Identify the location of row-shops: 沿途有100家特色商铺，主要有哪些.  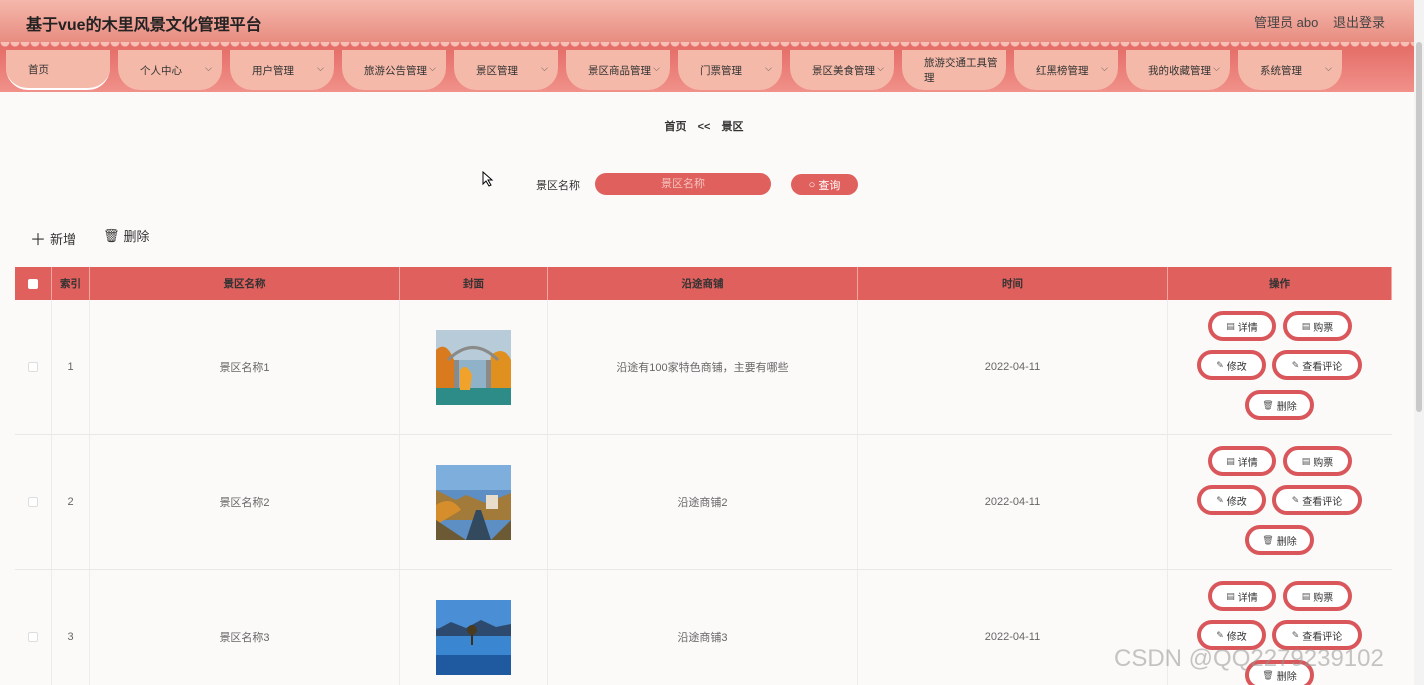
(703, 367).